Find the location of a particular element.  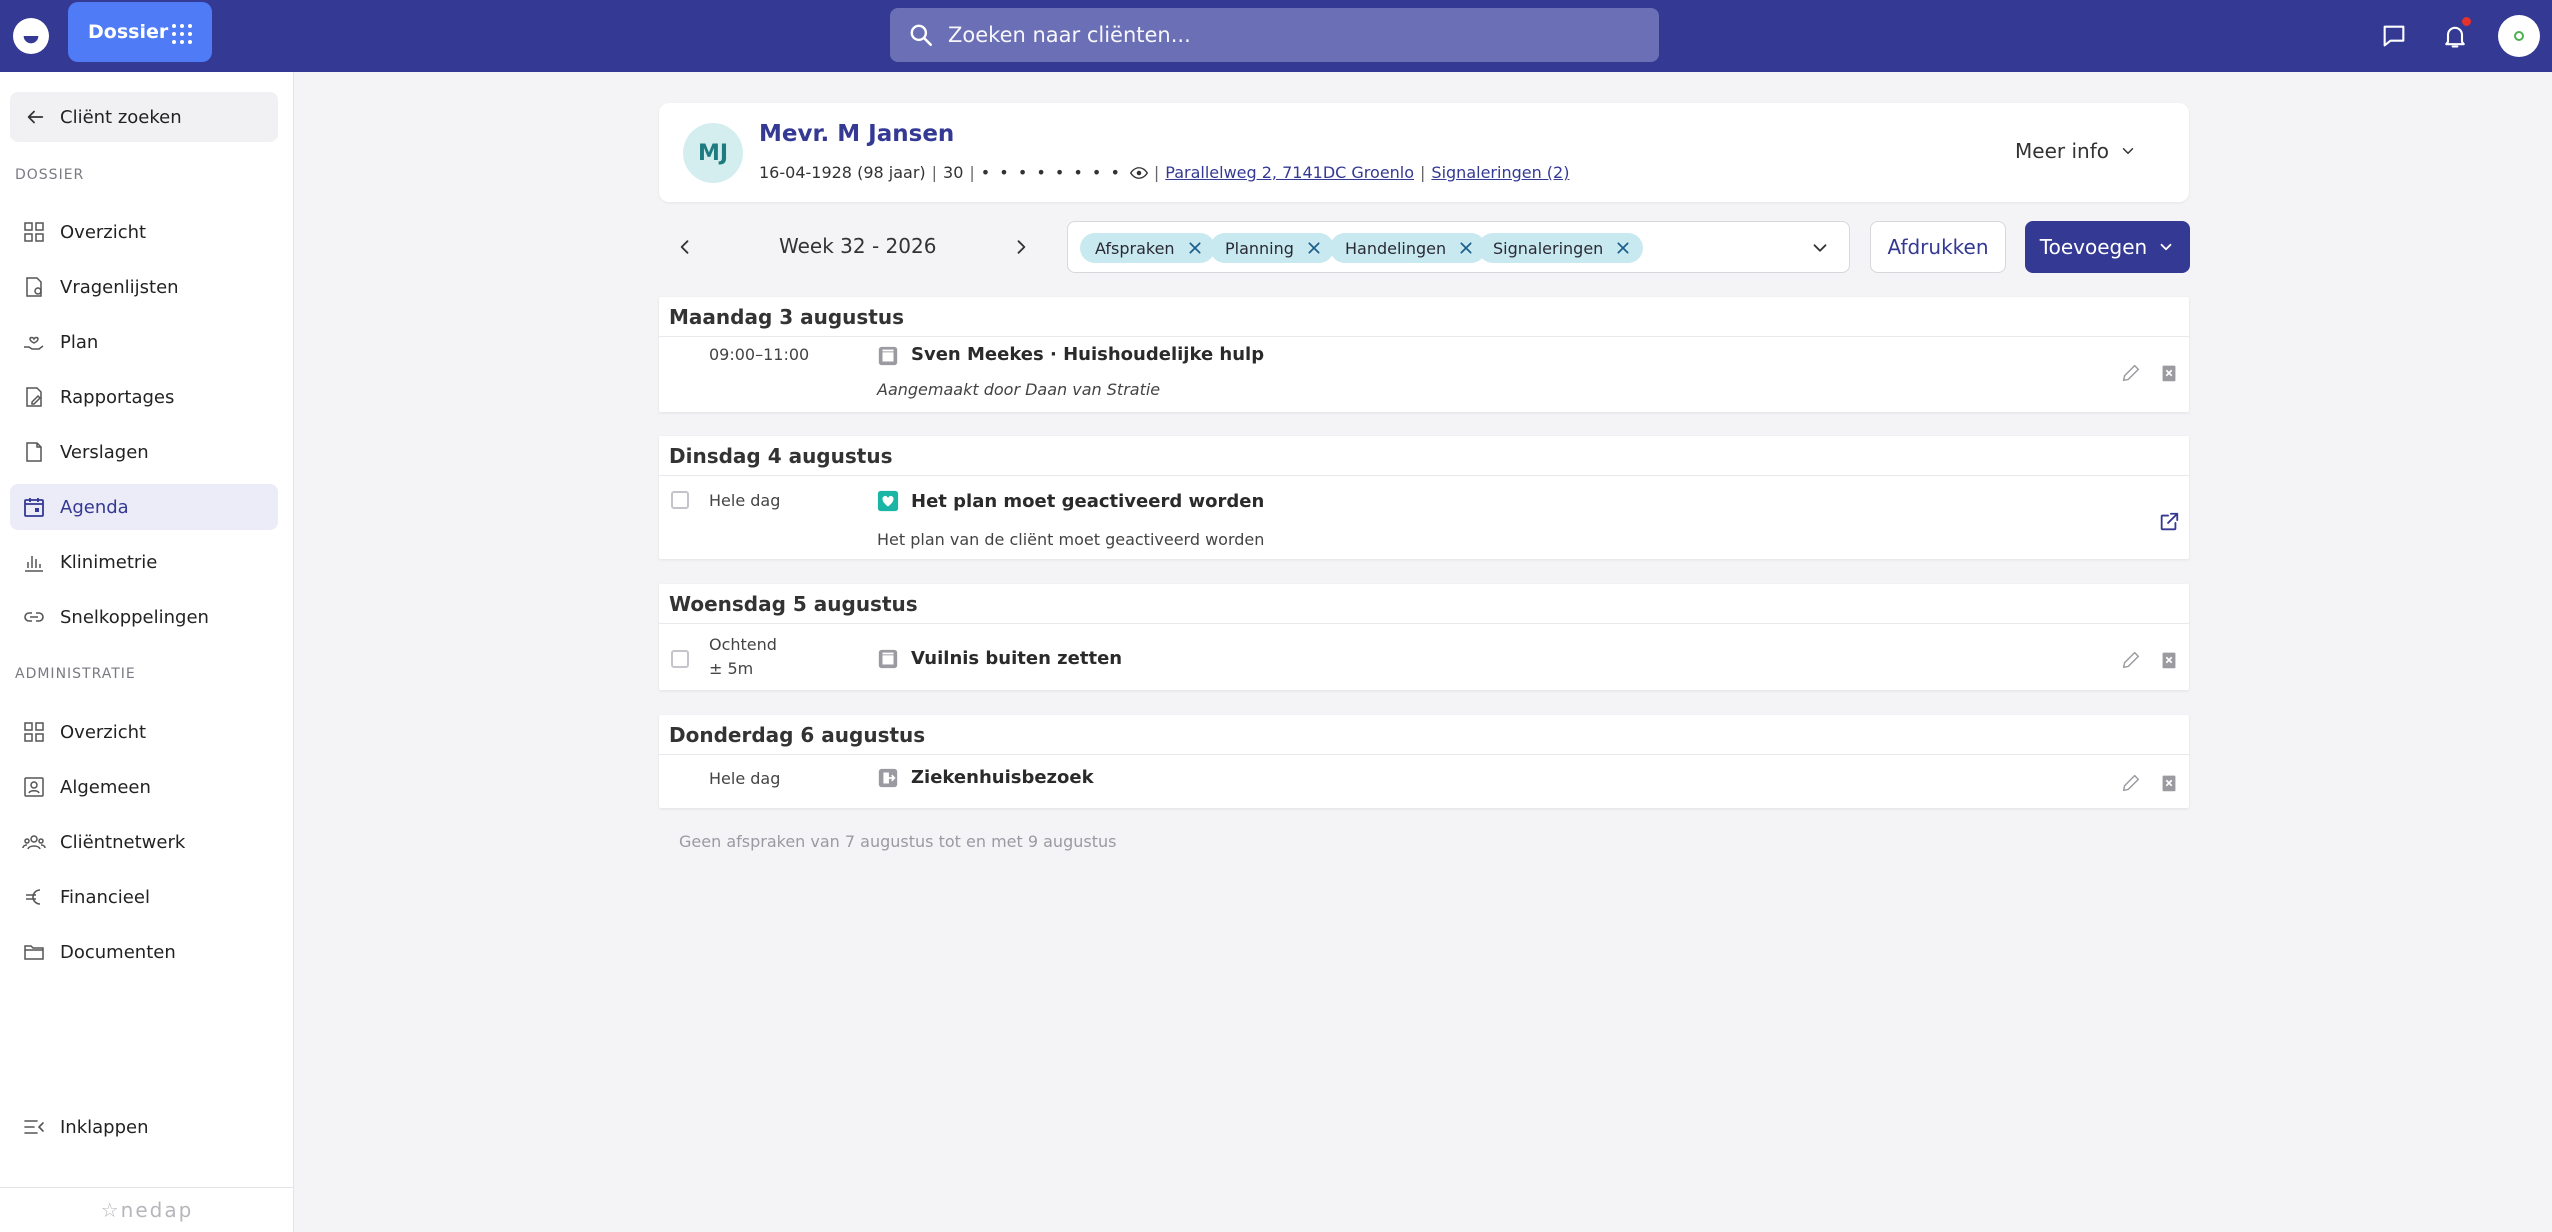

chevron-right-icon is located at coordinates (1021, 247).